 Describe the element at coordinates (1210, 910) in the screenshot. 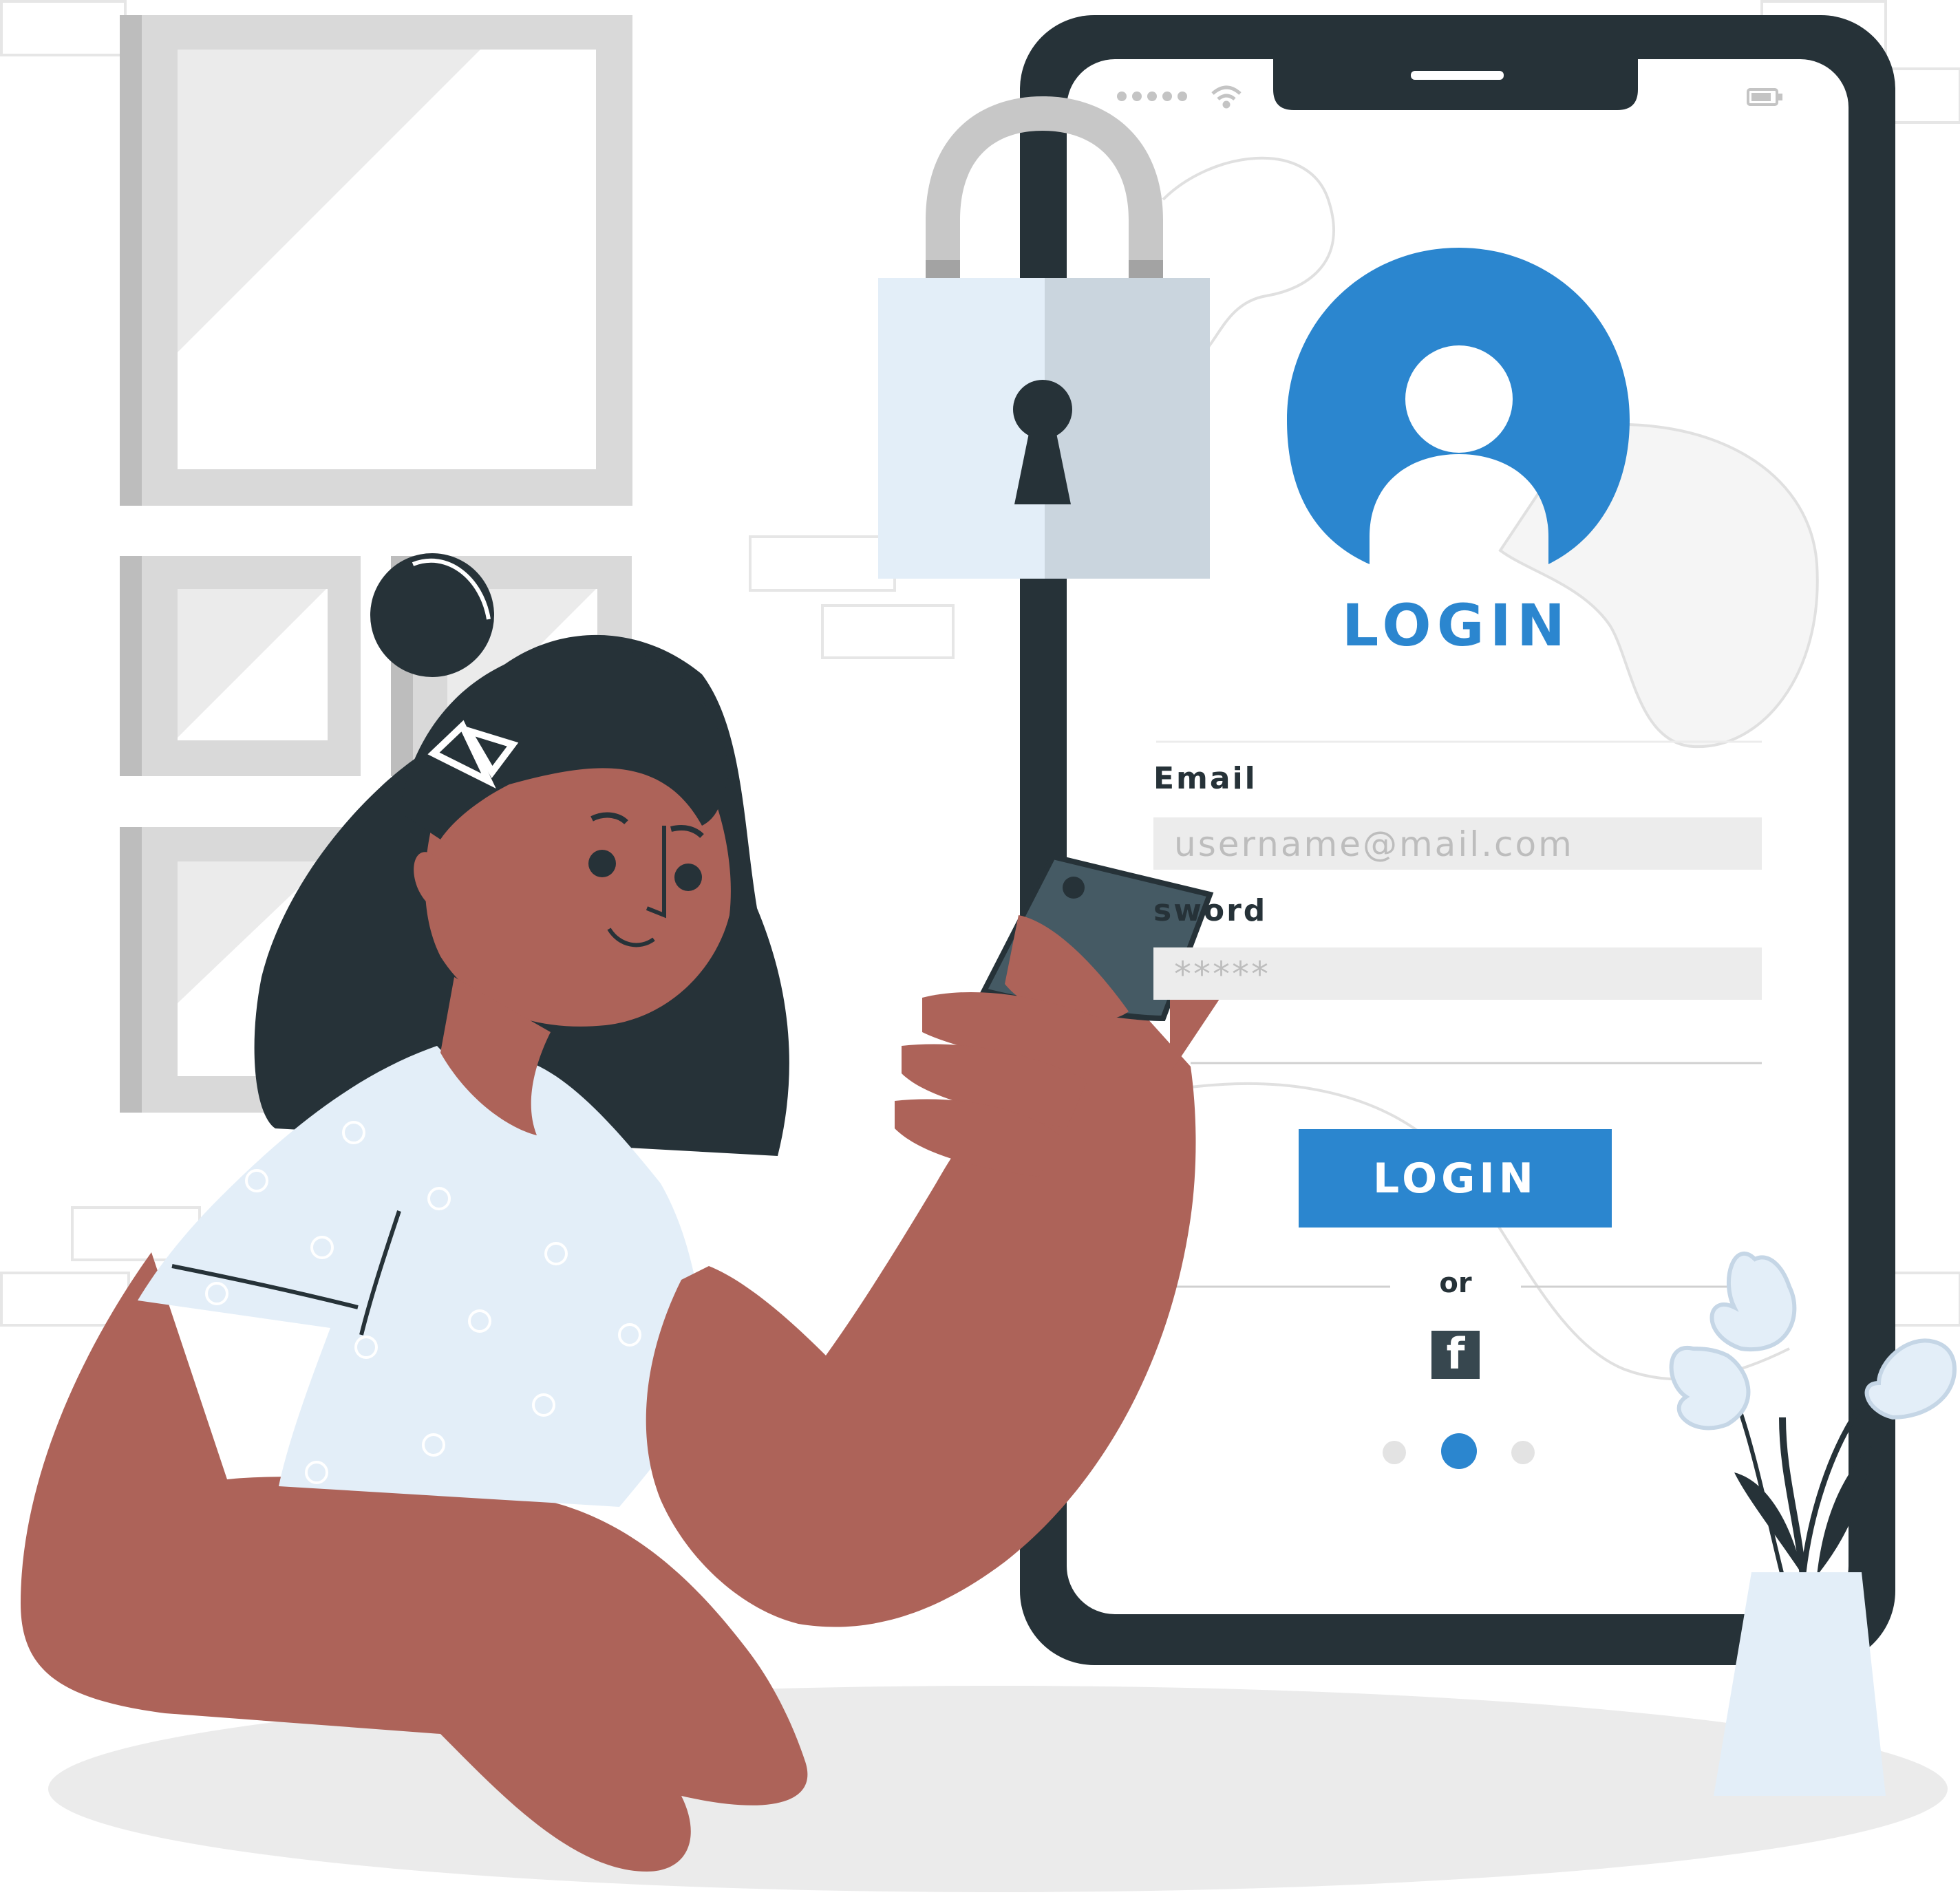

I see `password-label: sword` at that location.